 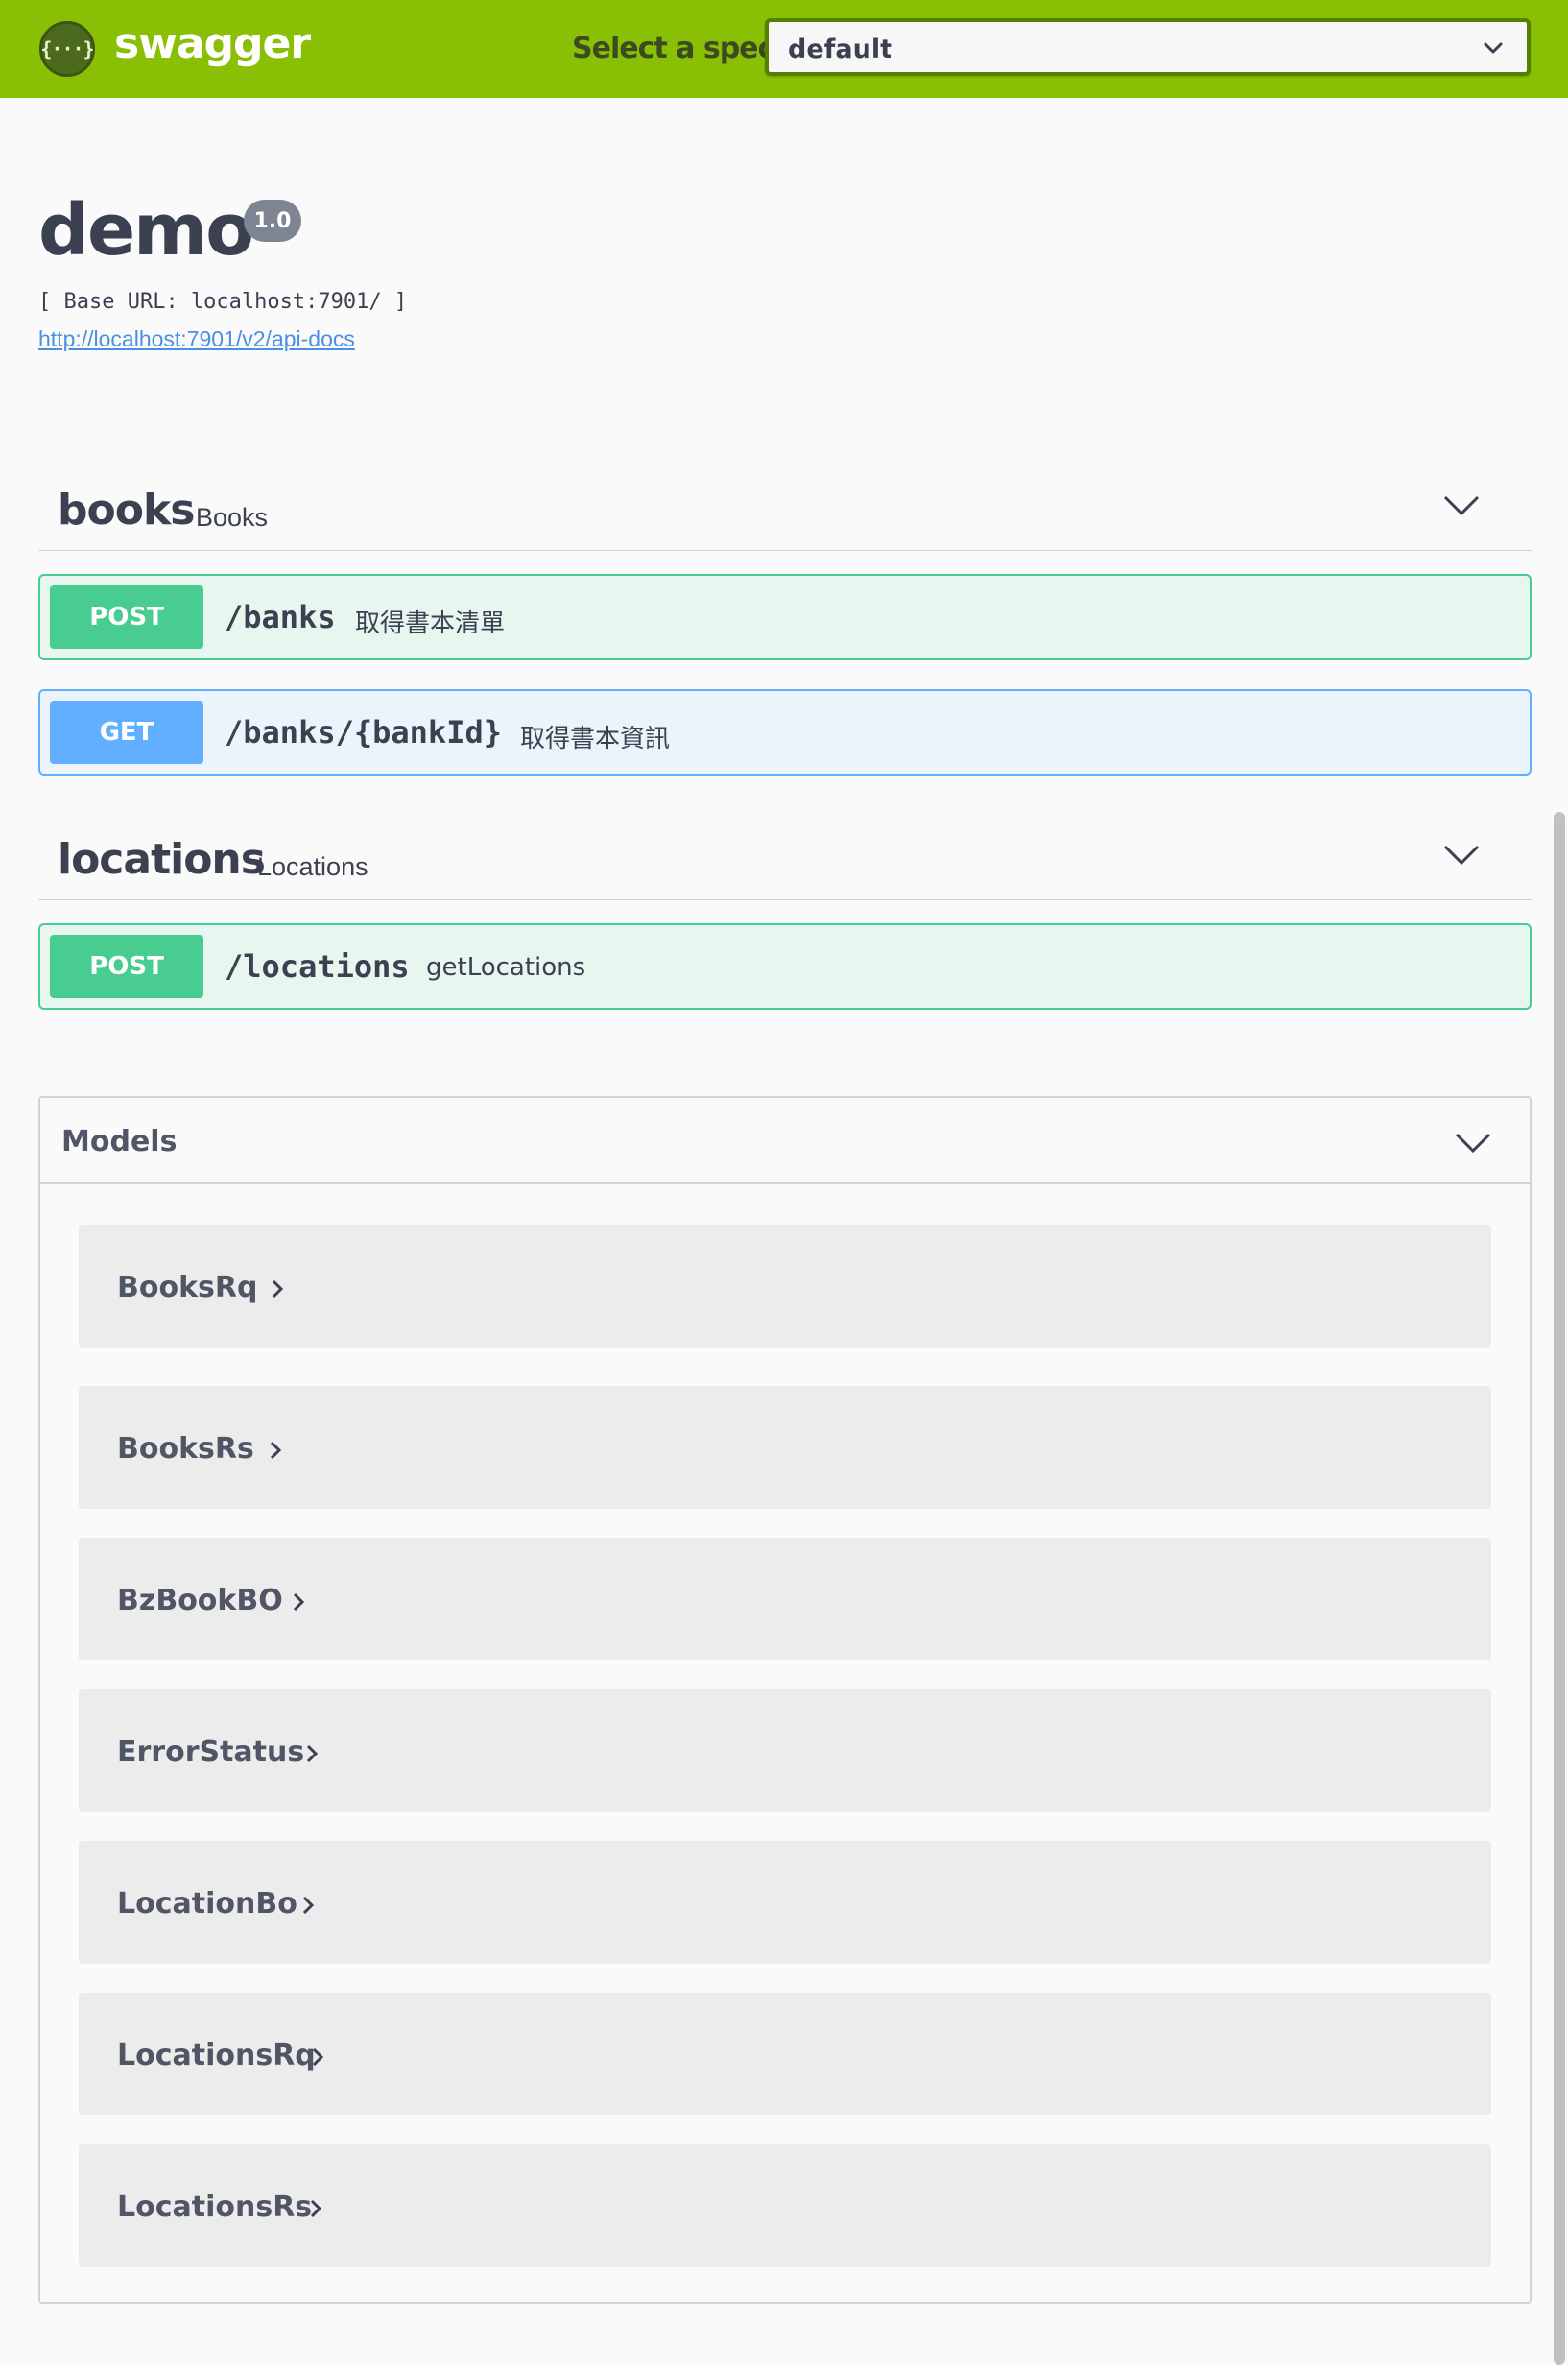 I want to click on logo-glyph: {···}, so click(x=67, y=48).